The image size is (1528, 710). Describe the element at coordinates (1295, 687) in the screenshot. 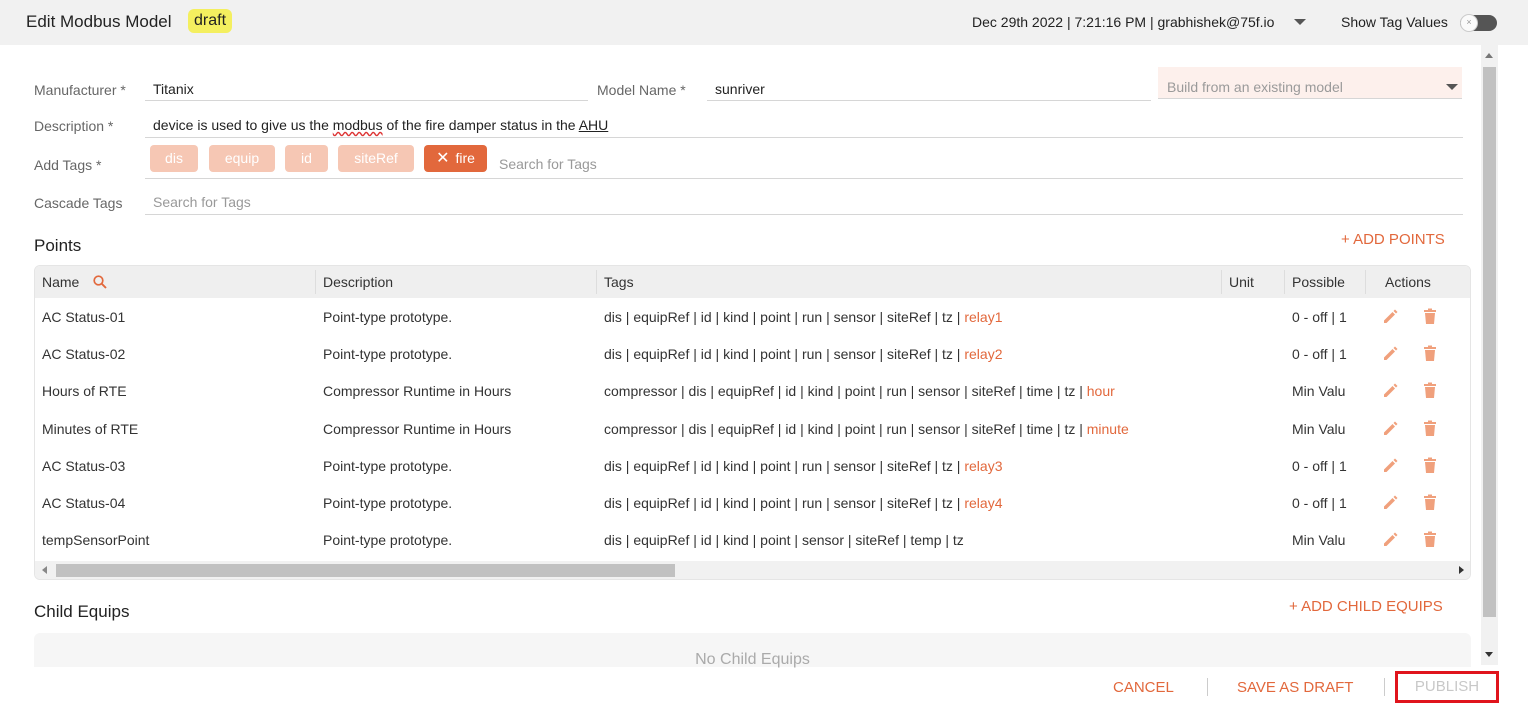

I see `save-as-draft-button: SAVE AS DRAFT` at that location.